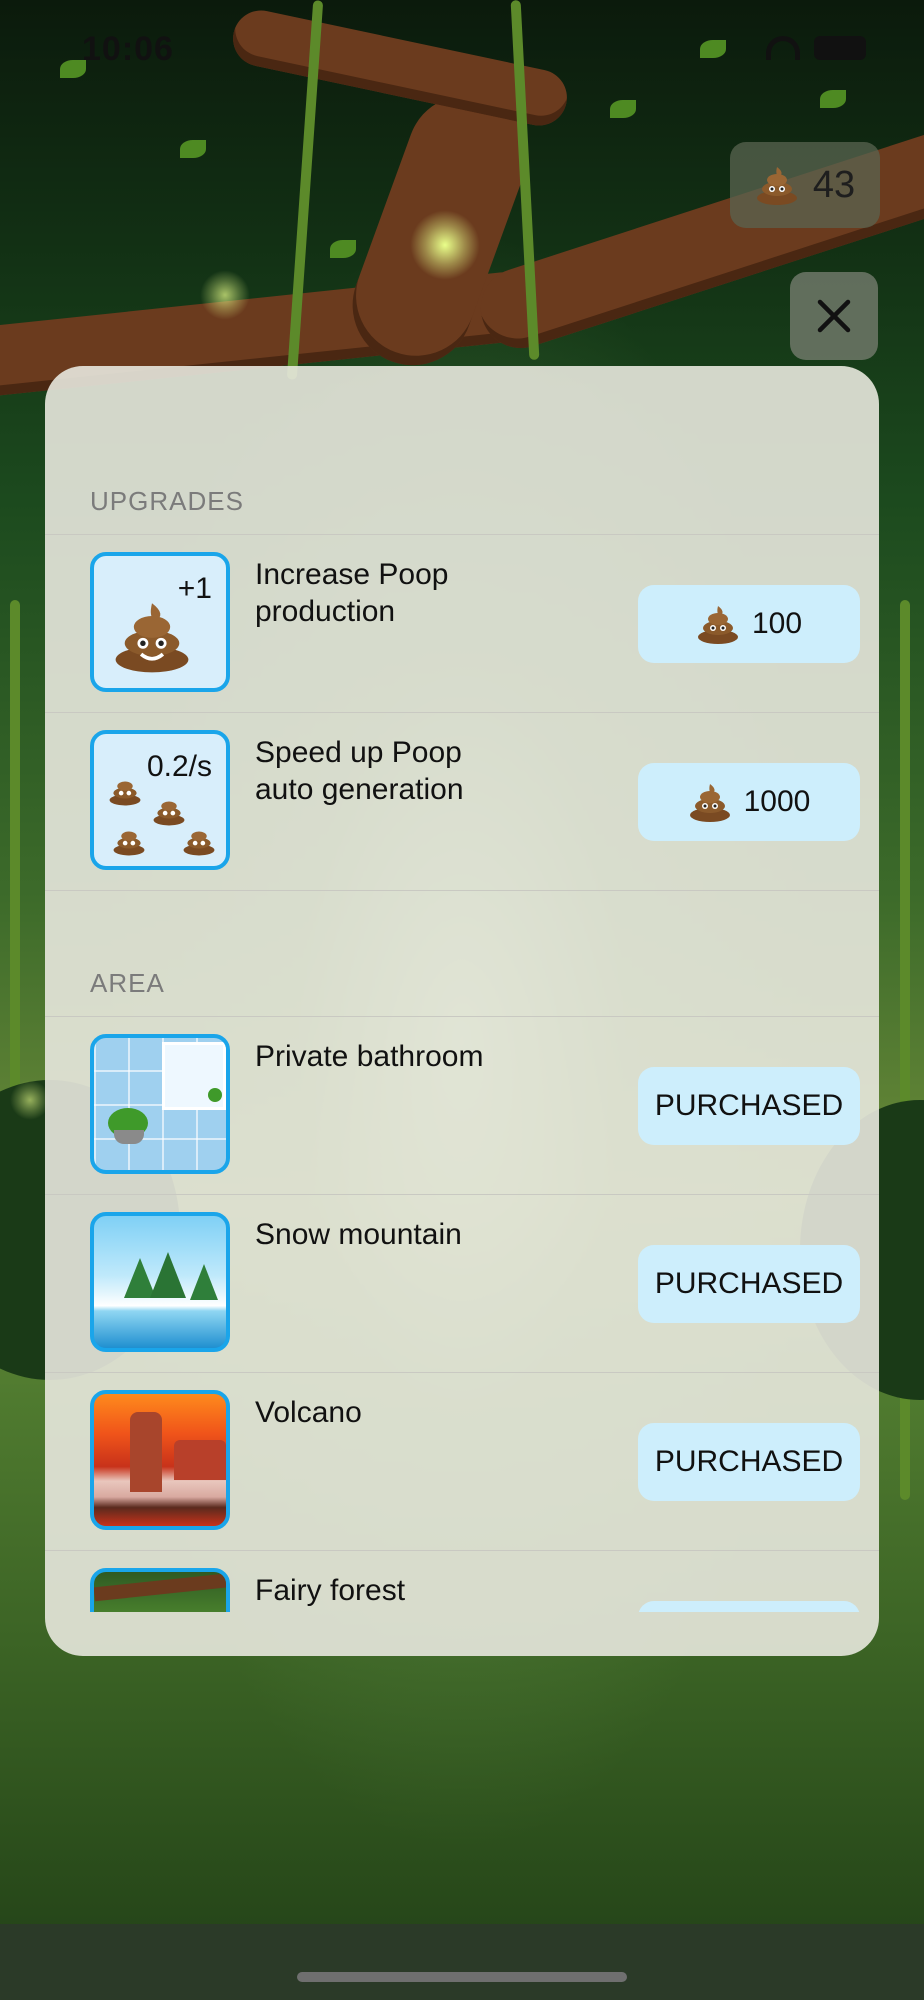  Describe the element at coordinates (462, 1283) in the screenshot. I see `area-row-snow-mountain: Snow mountain PURCHASED` at that location.